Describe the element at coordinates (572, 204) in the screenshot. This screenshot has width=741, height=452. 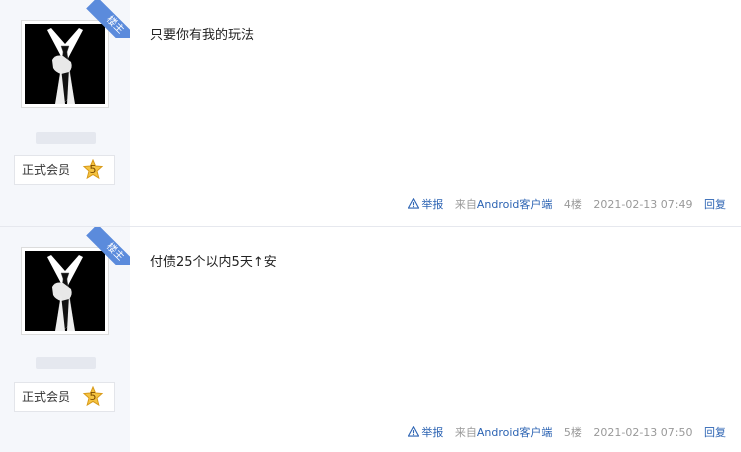
I see `floor-number: 4楼` at that location.